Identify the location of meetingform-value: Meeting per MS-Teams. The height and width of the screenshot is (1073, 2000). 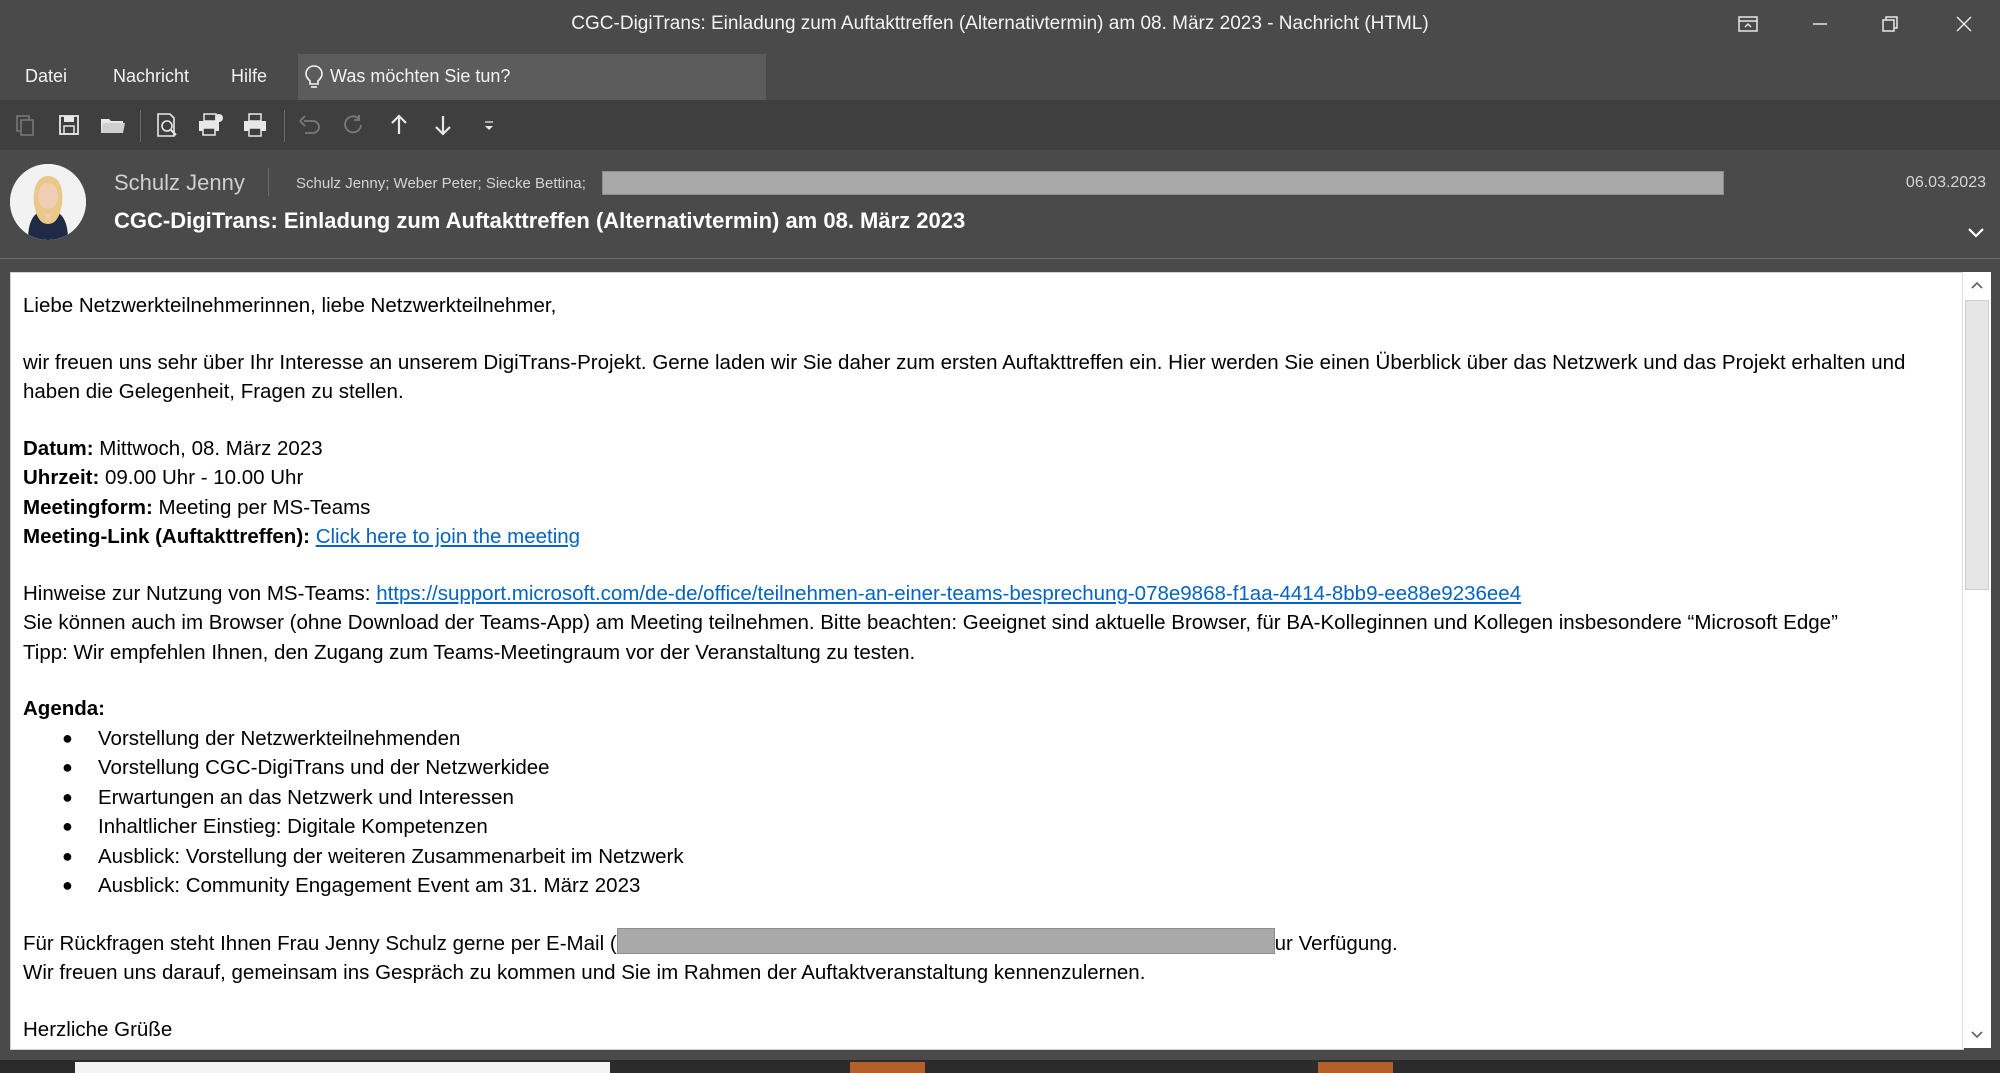
(261, 507).